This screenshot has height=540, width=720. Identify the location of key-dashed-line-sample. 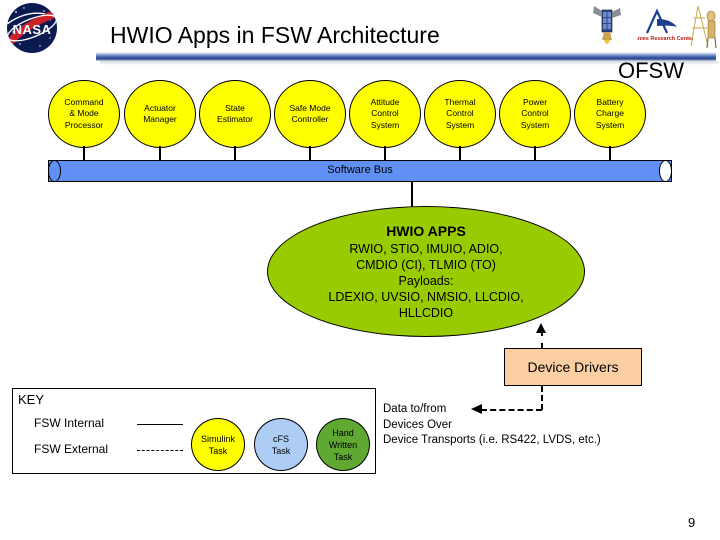
(160, 450).